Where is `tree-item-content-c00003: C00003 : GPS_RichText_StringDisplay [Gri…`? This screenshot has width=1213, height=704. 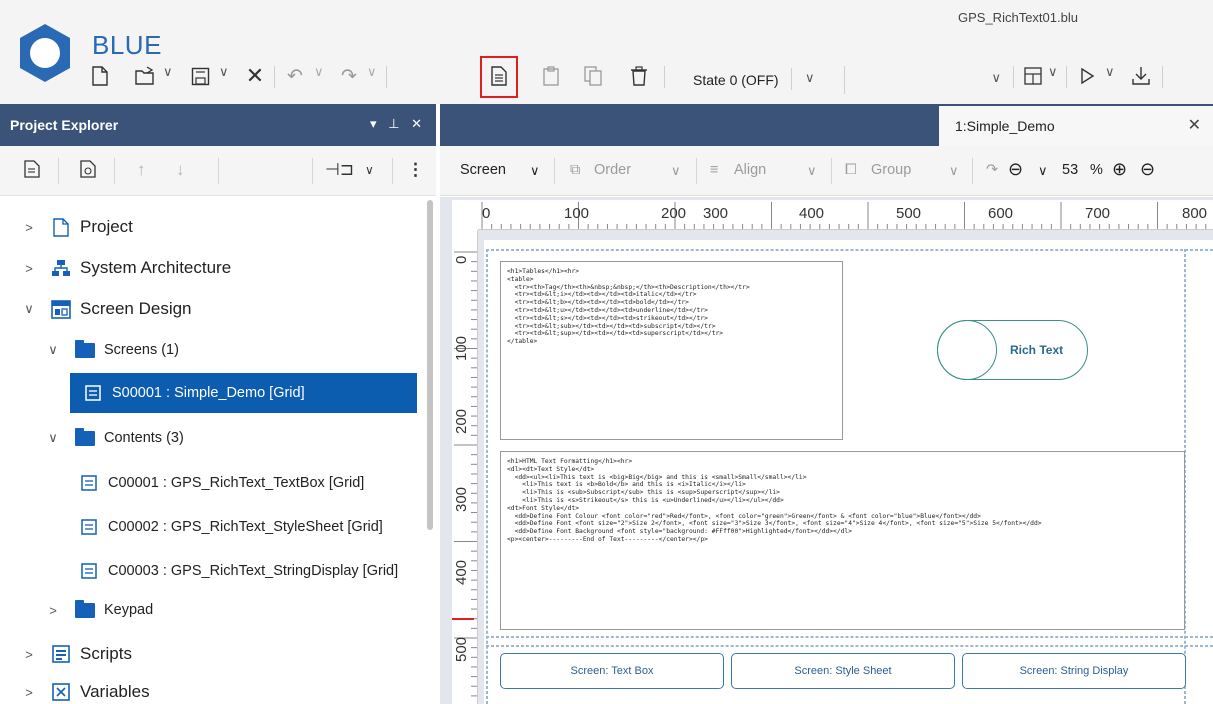 tree-item-content-c00003: C00003 : GPS_RichText_StringDisplay [Gri… is located at coordinates (213, 571).